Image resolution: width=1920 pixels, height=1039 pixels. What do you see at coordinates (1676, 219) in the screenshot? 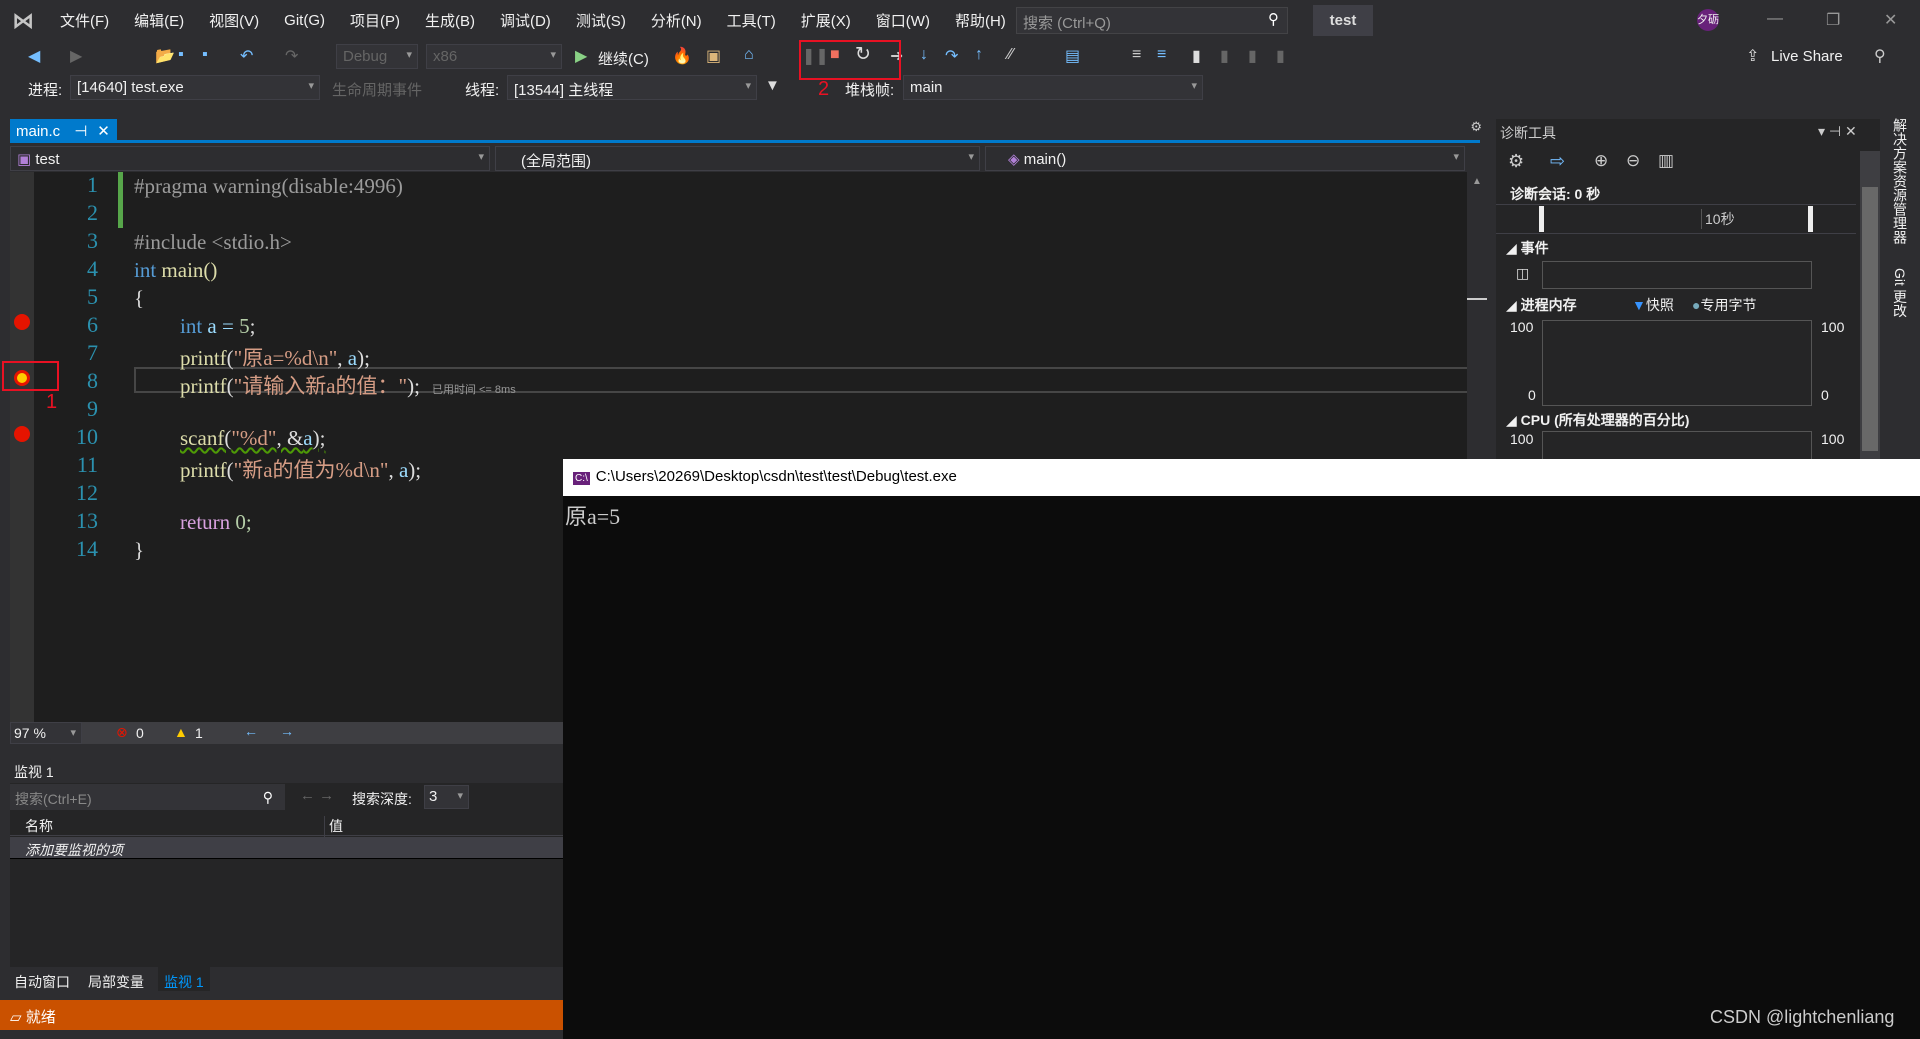
I see `timeline-ruler: 10秒` at bounding box center [1676, 219].